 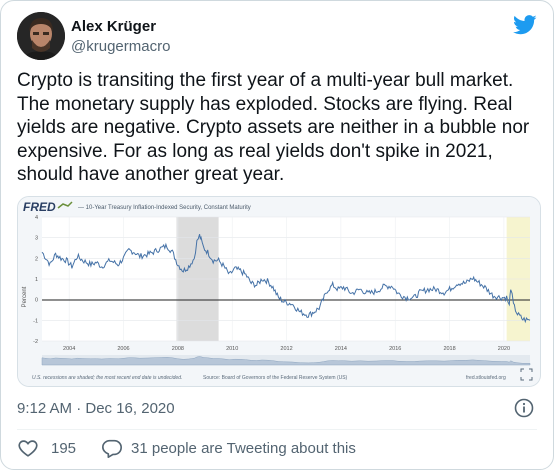 What do you see at coordinates (123, 349) in the screenshot?
I see `x-tick-label: 2006` at bounding box center [123, 349].